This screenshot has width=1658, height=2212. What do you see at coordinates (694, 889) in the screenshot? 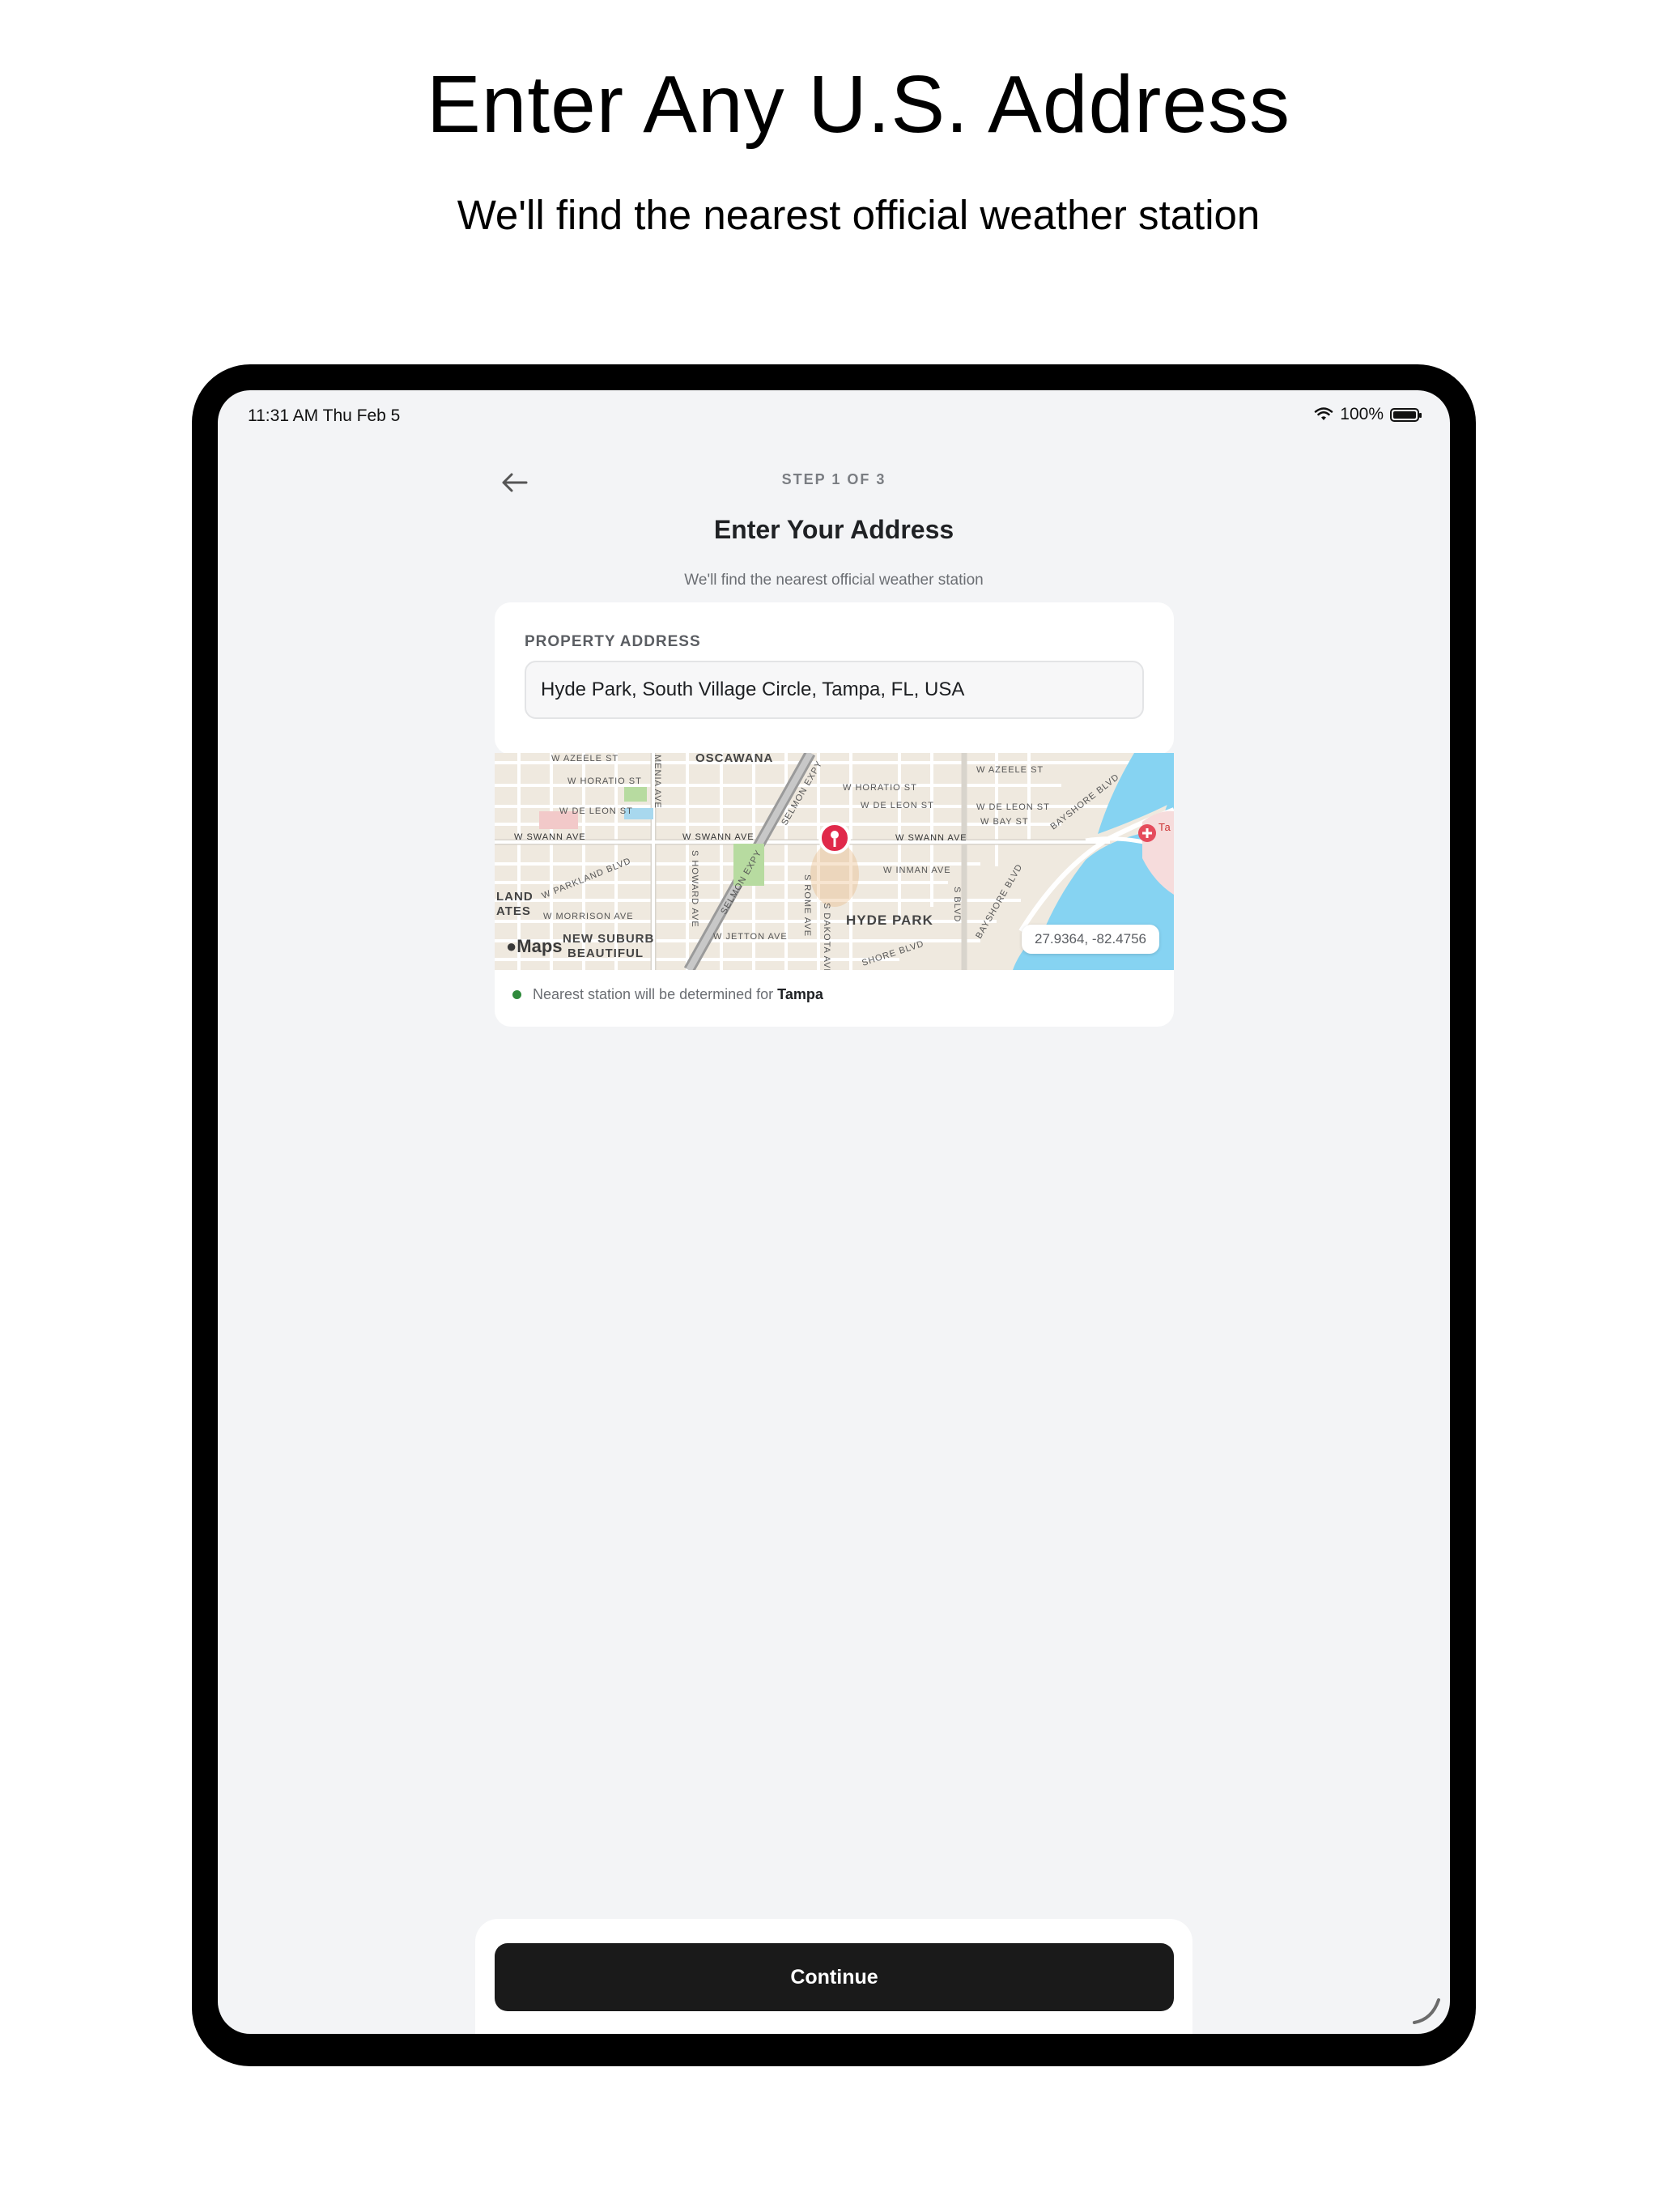
I see `map-label-howard: S HOWARD AVE` at bounding box center [694, 889].